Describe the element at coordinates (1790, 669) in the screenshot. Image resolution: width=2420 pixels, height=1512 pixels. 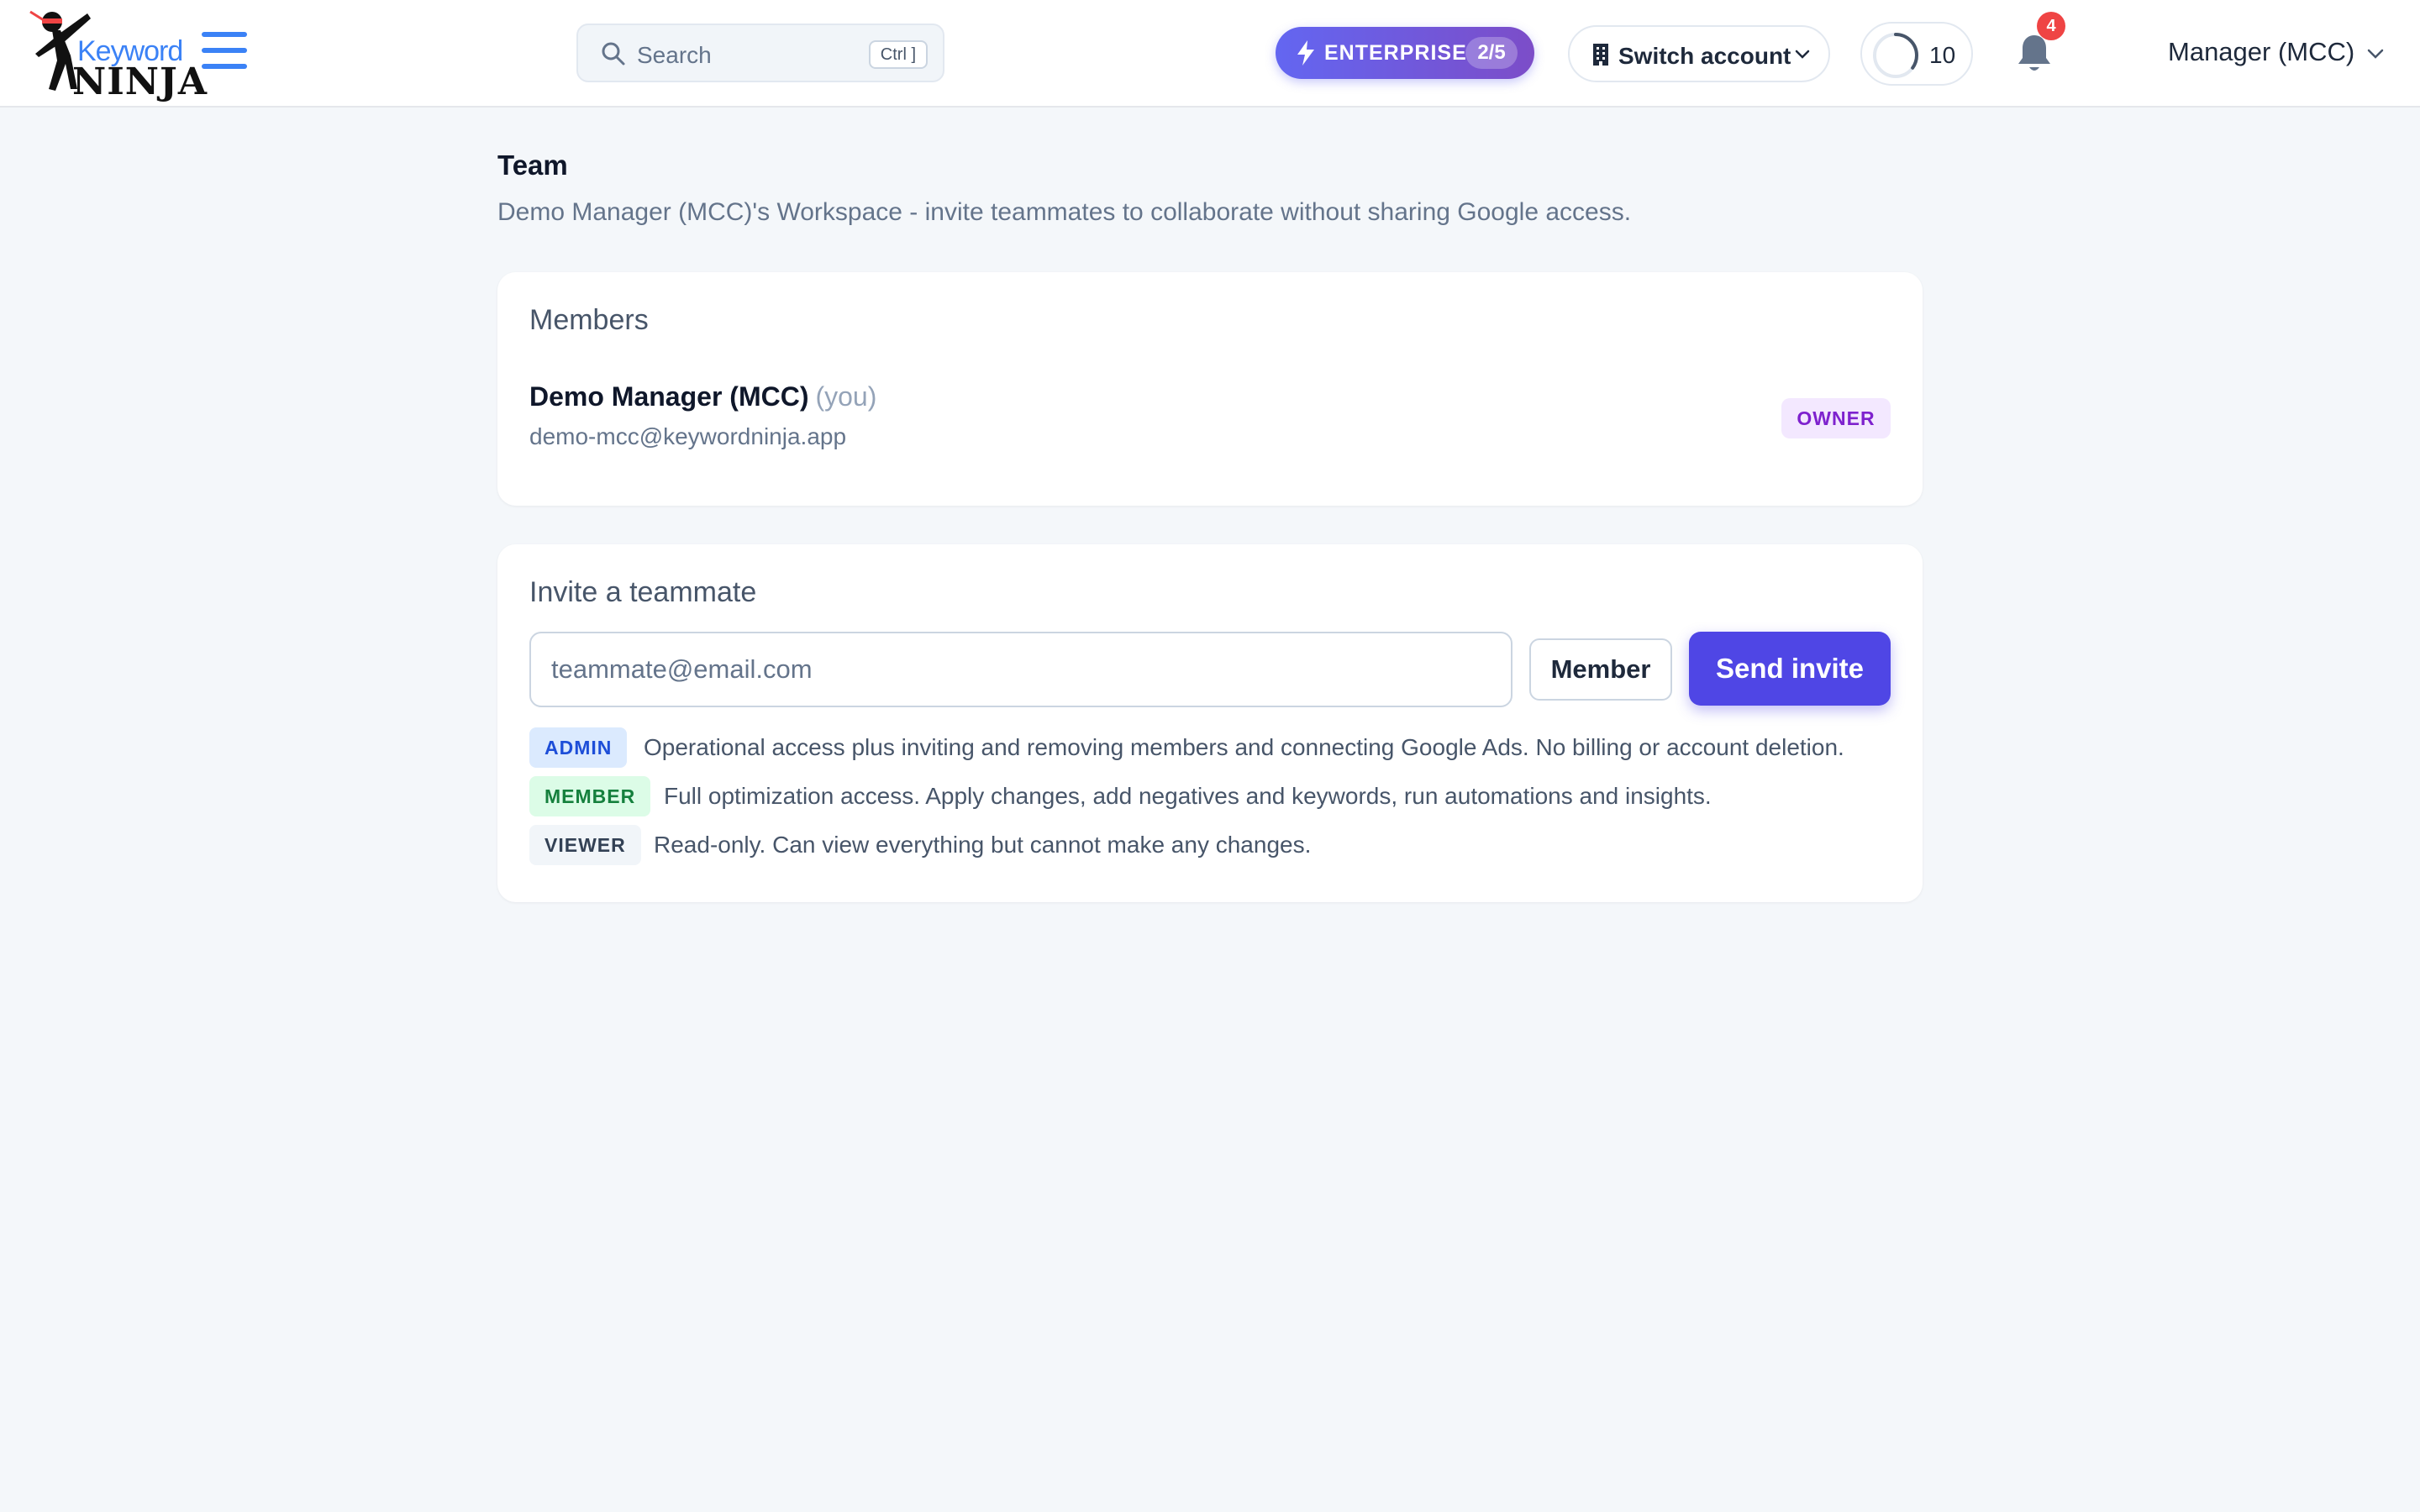
I see `send-invite-button: Send invite` at that location.